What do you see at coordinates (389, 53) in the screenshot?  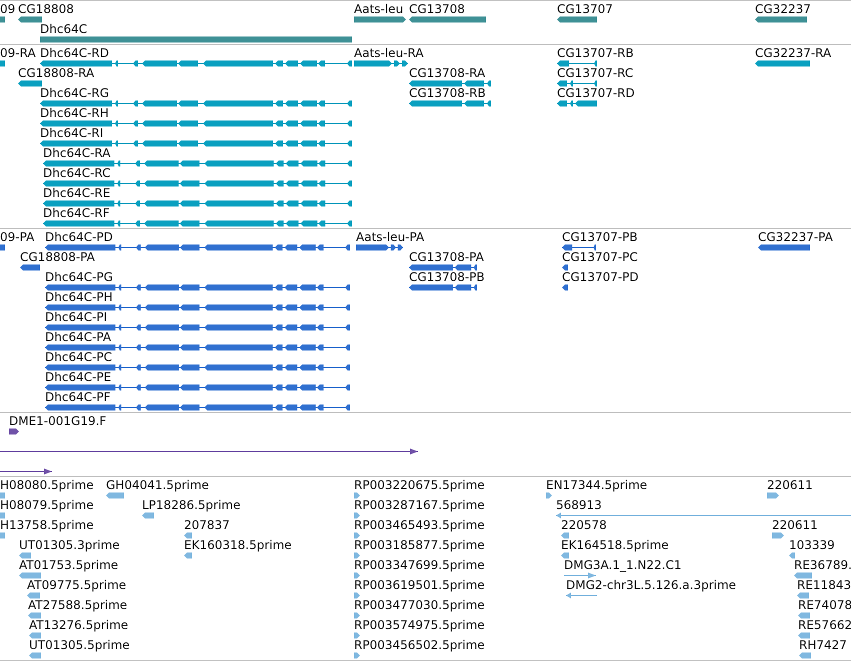 I see `feature-label: Aats-leu-RA` at bounding box center [389, 53].